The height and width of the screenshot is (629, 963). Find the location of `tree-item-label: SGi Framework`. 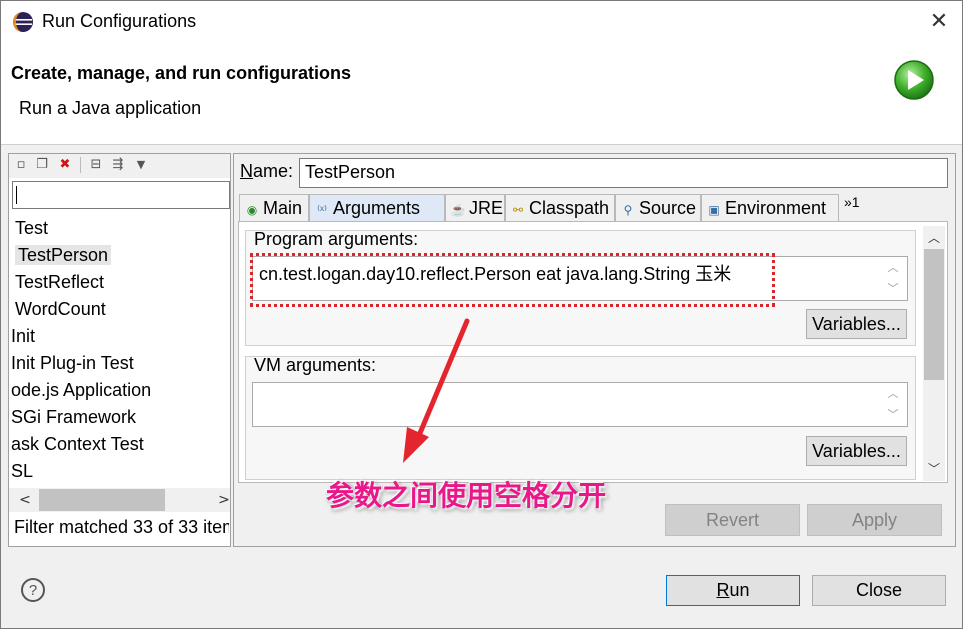

tree-item-label: SGi Framework is located at coordinates (74, 417).